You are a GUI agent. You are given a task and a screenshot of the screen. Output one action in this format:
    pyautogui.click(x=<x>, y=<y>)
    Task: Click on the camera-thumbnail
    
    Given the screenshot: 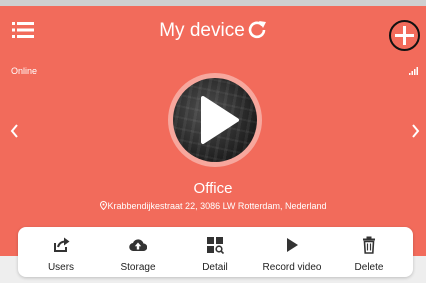 What is the action you would take?
    pyautogui.click(x=215, y=120)
    